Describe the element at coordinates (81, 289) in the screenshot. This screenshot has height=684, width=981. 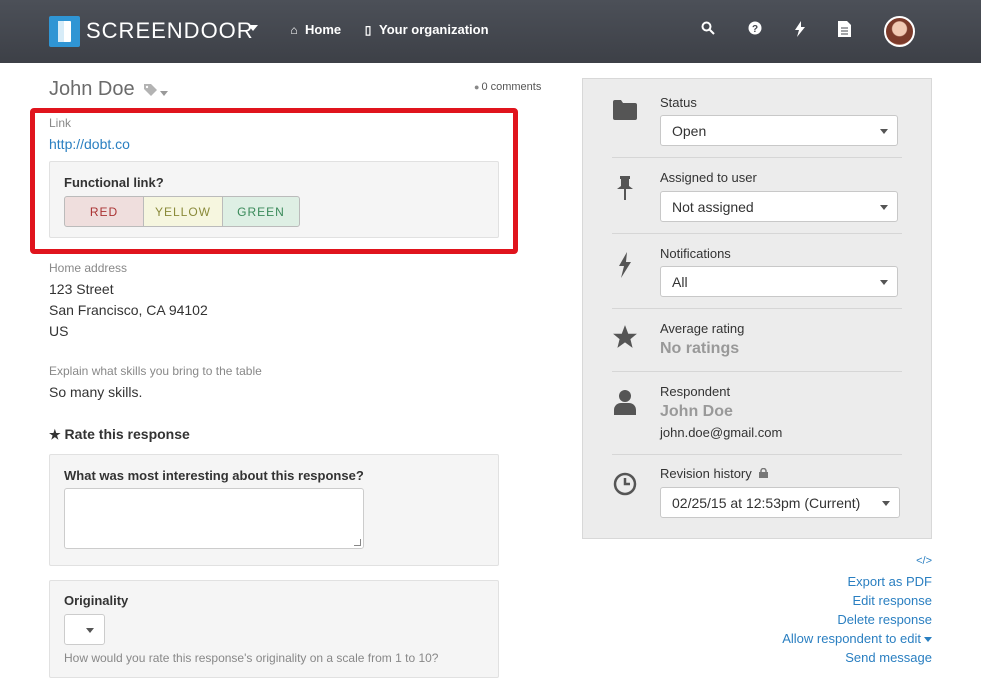
I see `address-line: 123 Street` at that location.